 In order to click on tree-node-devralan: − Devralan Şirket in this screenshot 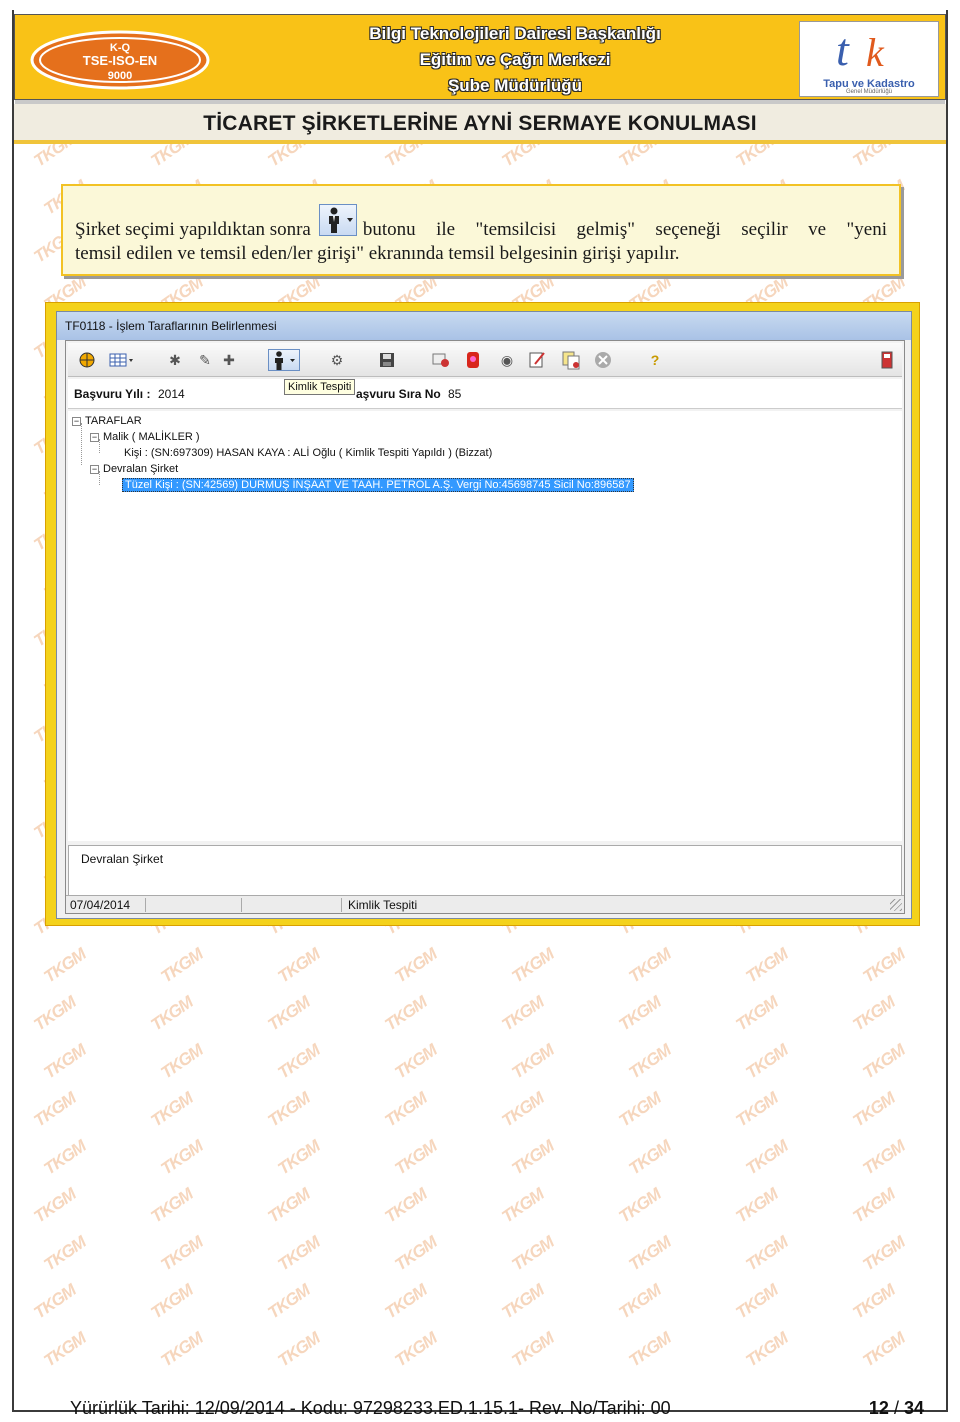, I will do `click(134, 469)`.